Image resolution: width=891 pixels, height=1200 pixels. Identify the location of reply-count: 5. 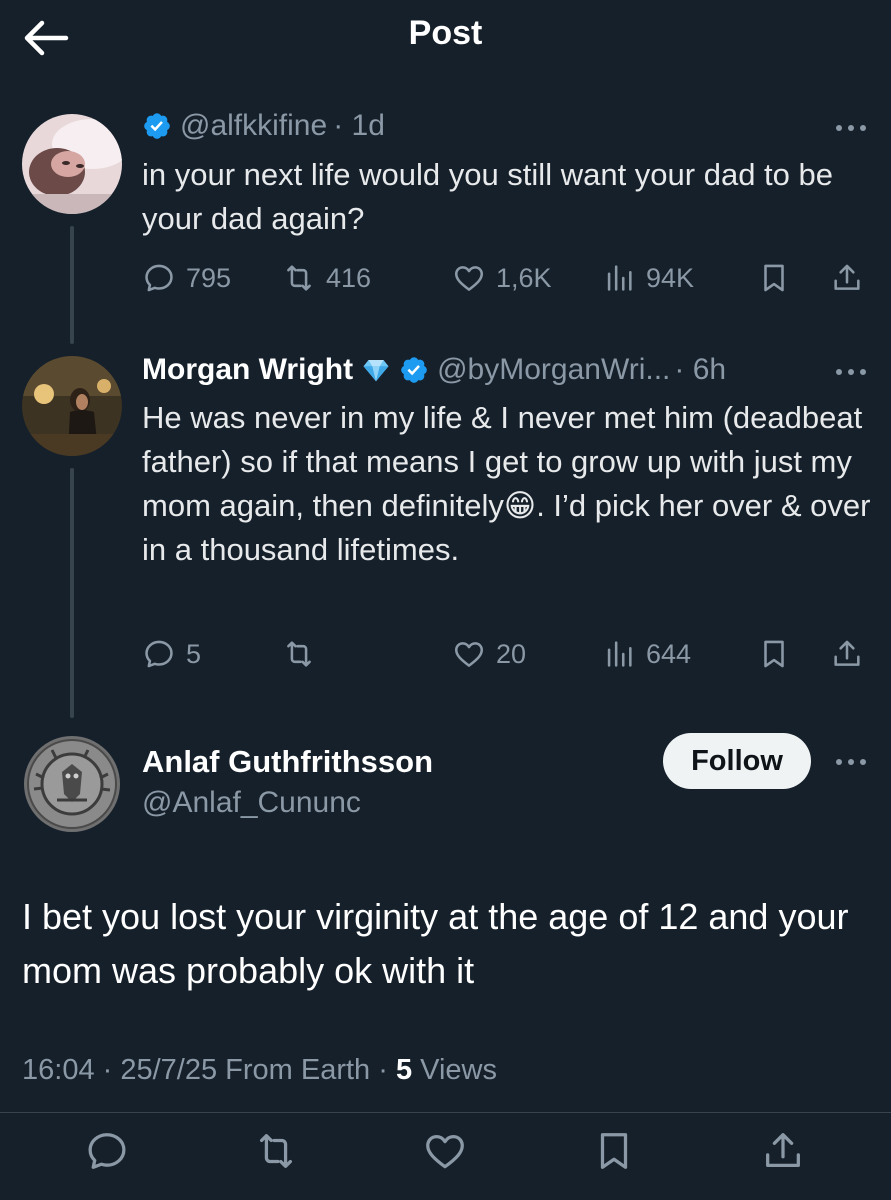
(194, 653).